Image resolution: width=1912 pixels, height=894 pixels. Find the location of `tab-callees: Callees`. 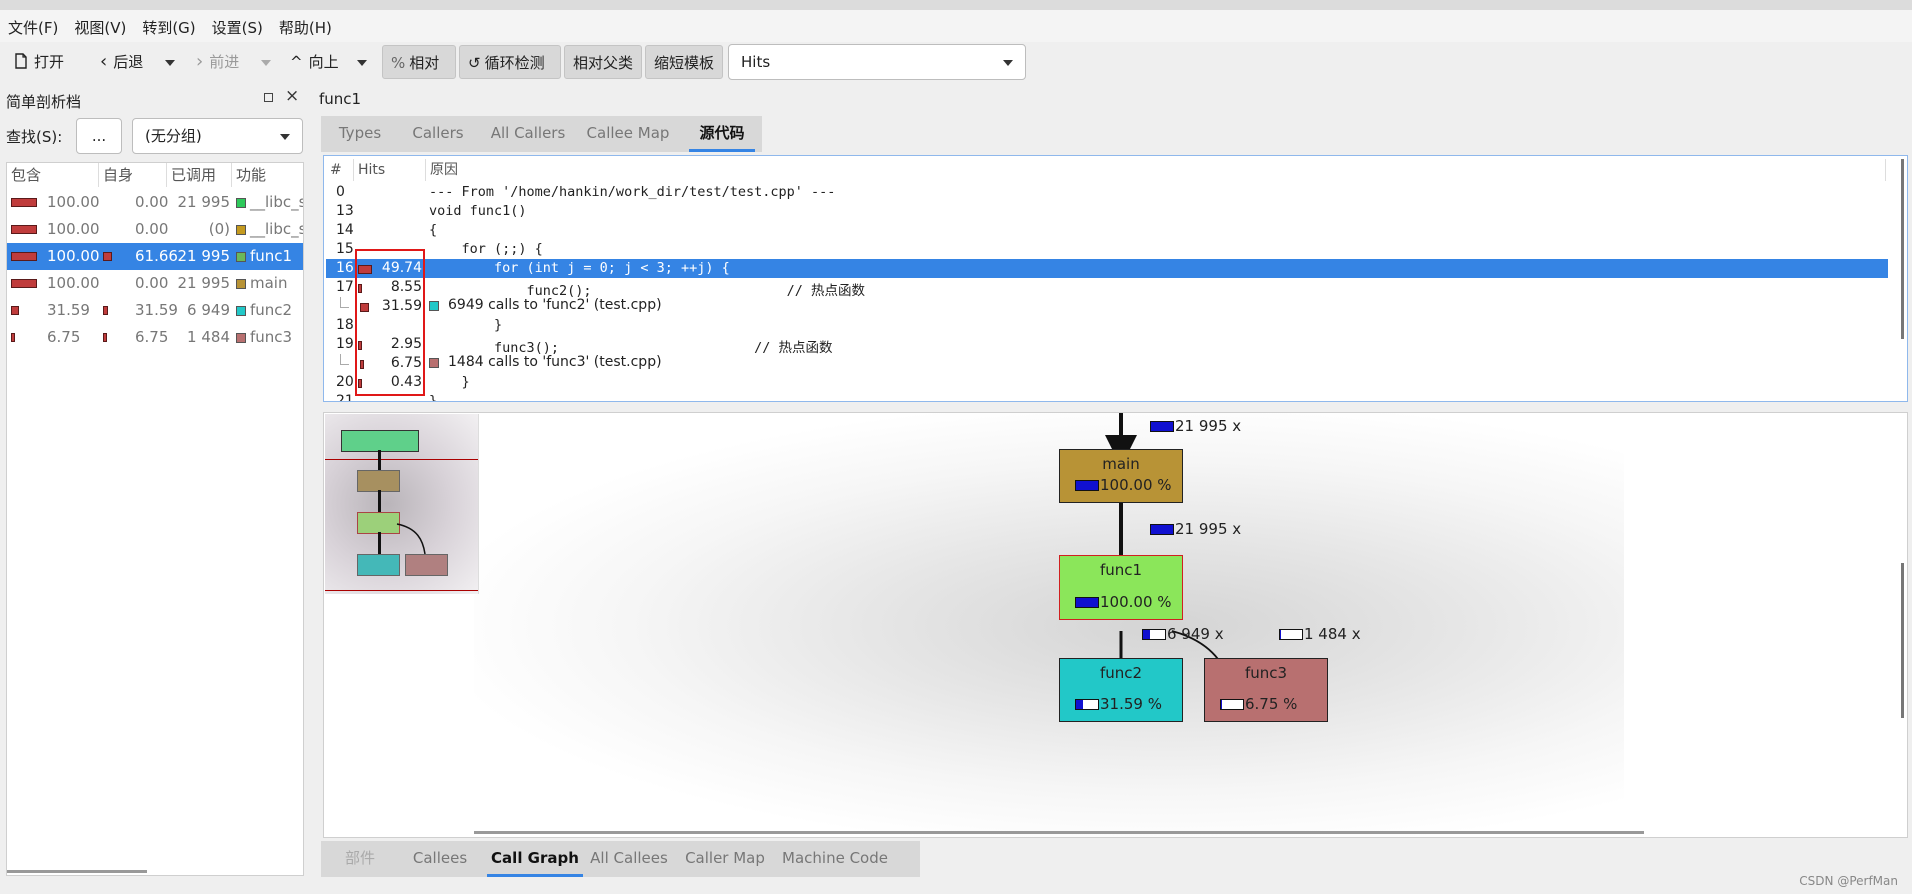

tab-callees: Callees is located at coordinates (440, 859).